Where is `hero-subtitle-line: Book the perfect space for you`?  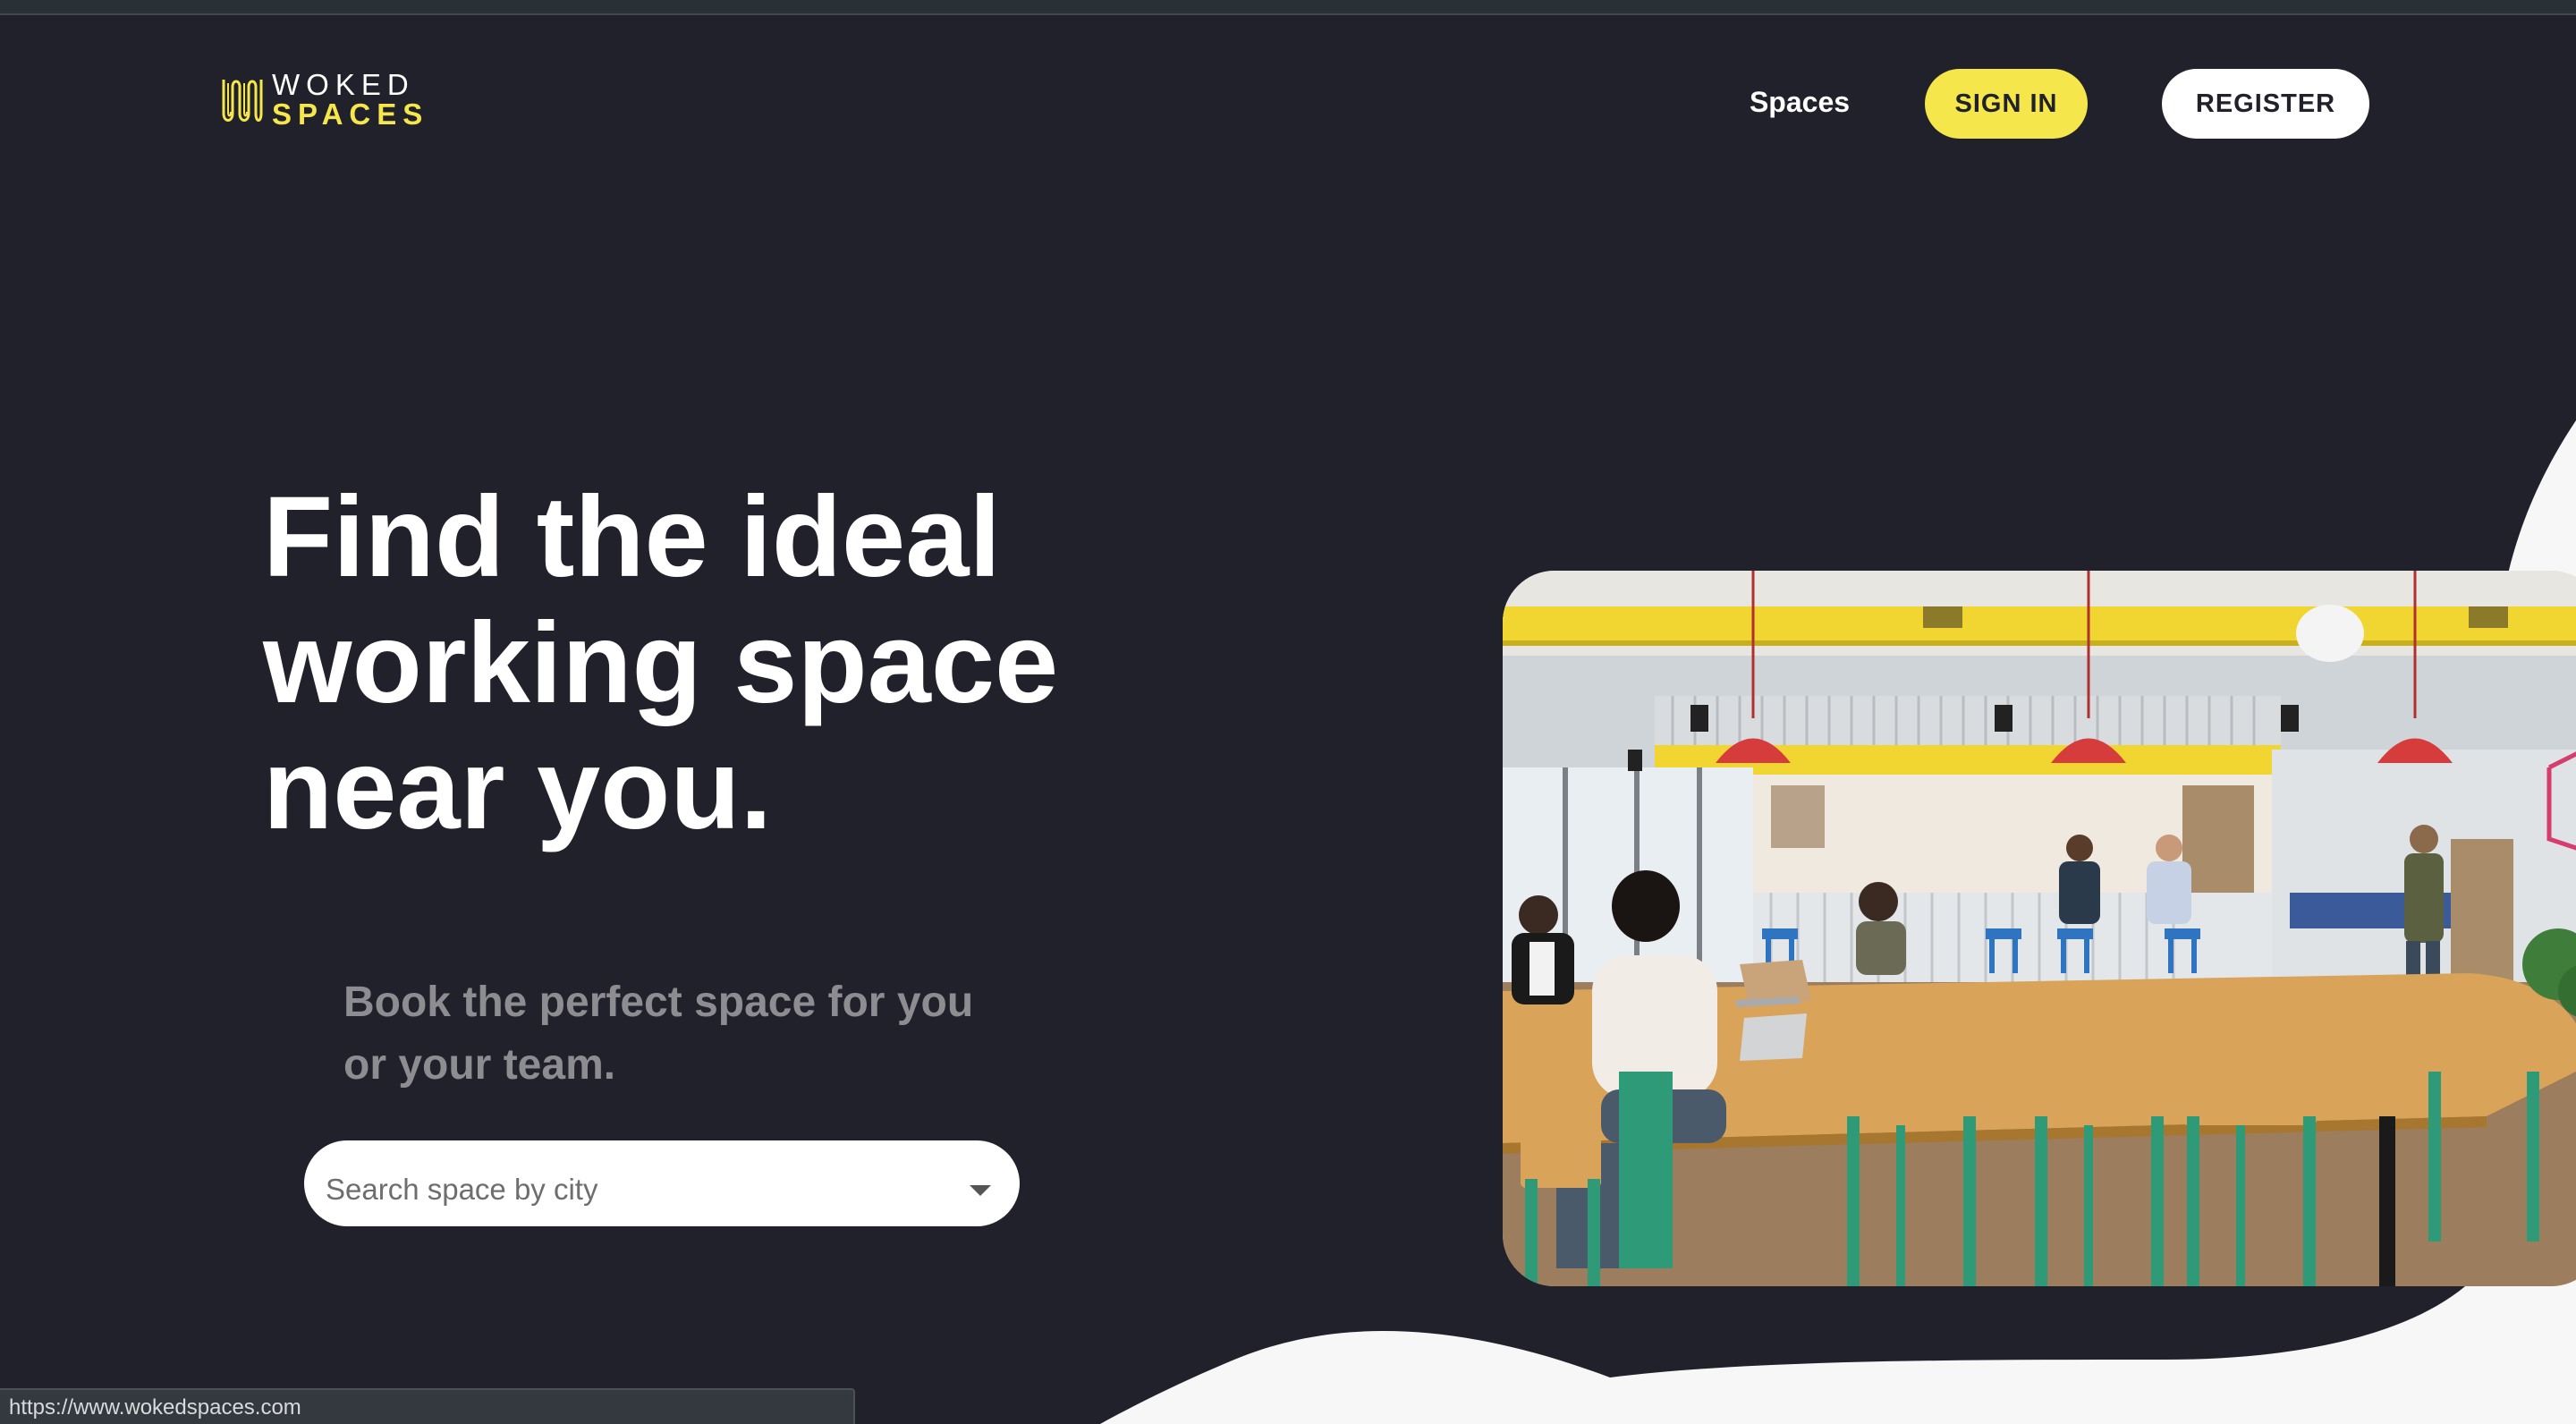
hero-subtitle-line: Book the perfect space for you is located at coordinates (658, 1002).